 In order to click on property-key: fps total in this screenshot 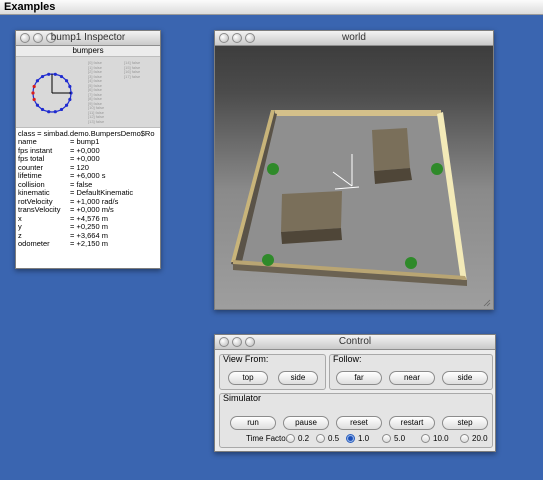, I will do `click(31, 159)`.